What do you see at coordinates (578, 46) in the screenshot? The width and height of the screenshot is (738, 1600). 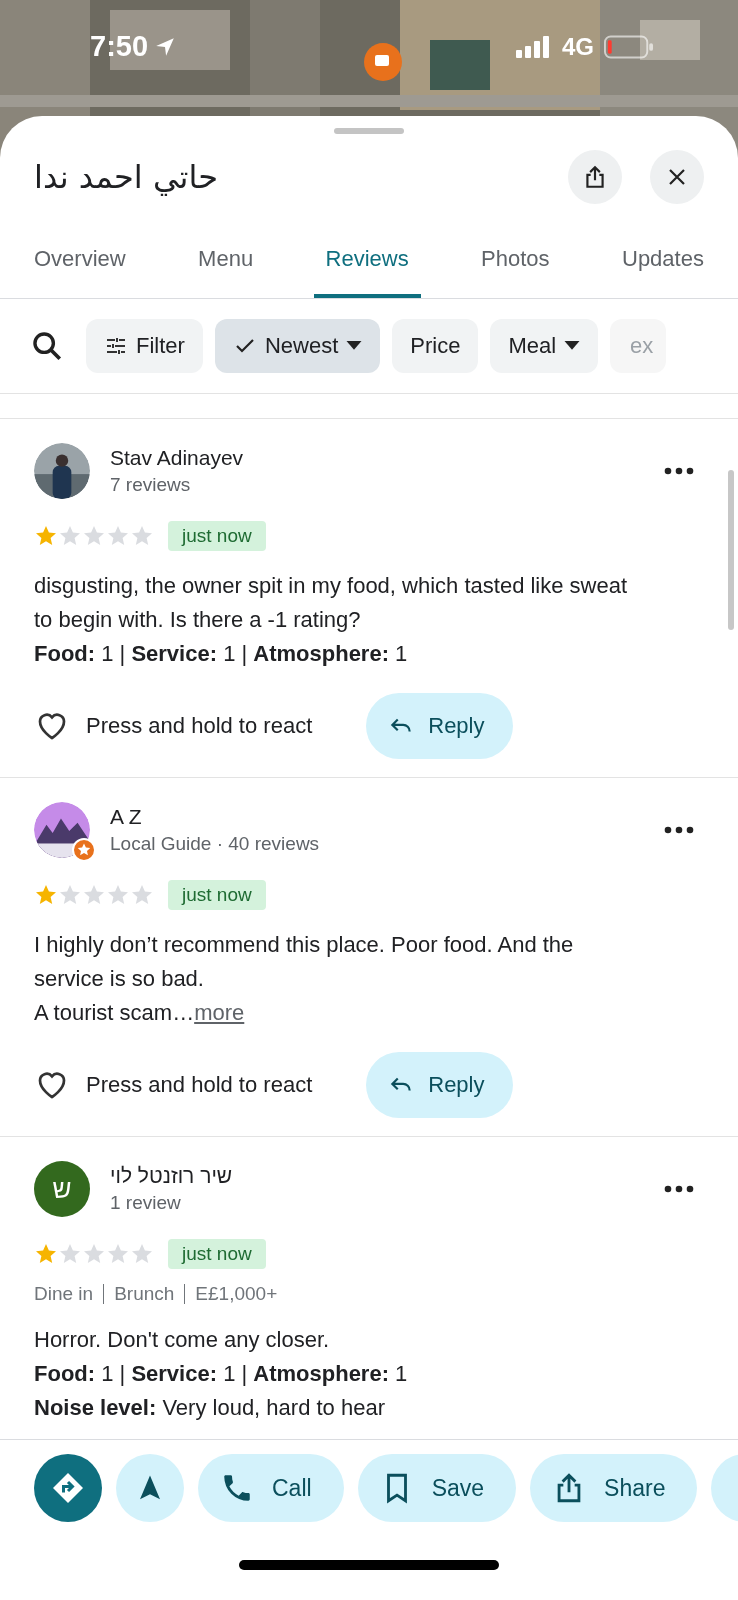 I see `network-type: 4G` at bounding box center [578, 46].